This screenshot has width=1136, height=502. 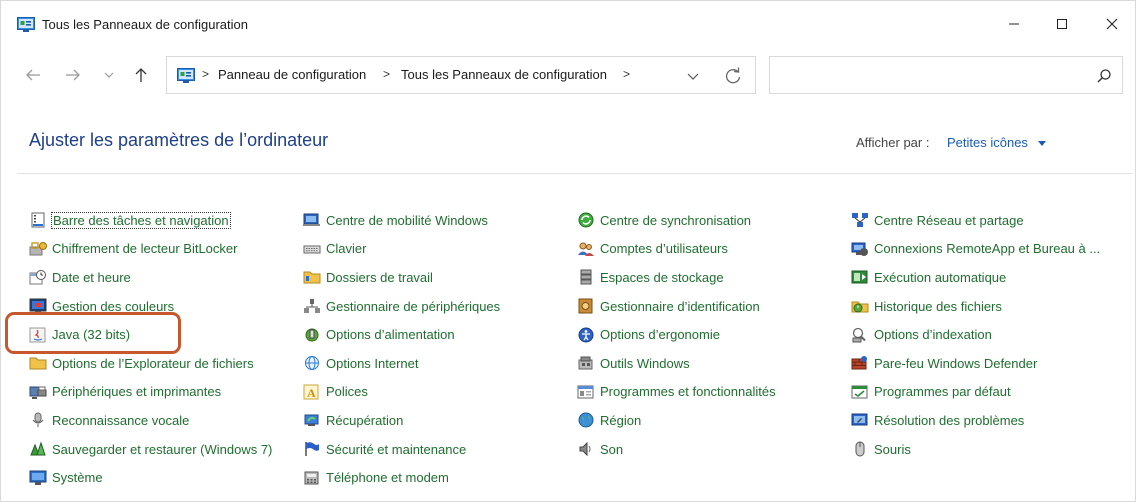 I want to click on microphone-icon, so click(x=38, y=420).